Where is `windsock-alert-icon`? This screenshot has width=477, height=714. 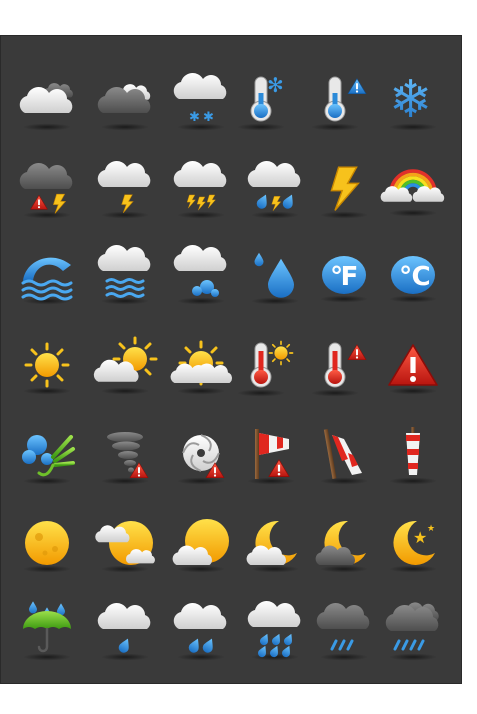 windsock-alert-icon is located at coordinates (271, 457).